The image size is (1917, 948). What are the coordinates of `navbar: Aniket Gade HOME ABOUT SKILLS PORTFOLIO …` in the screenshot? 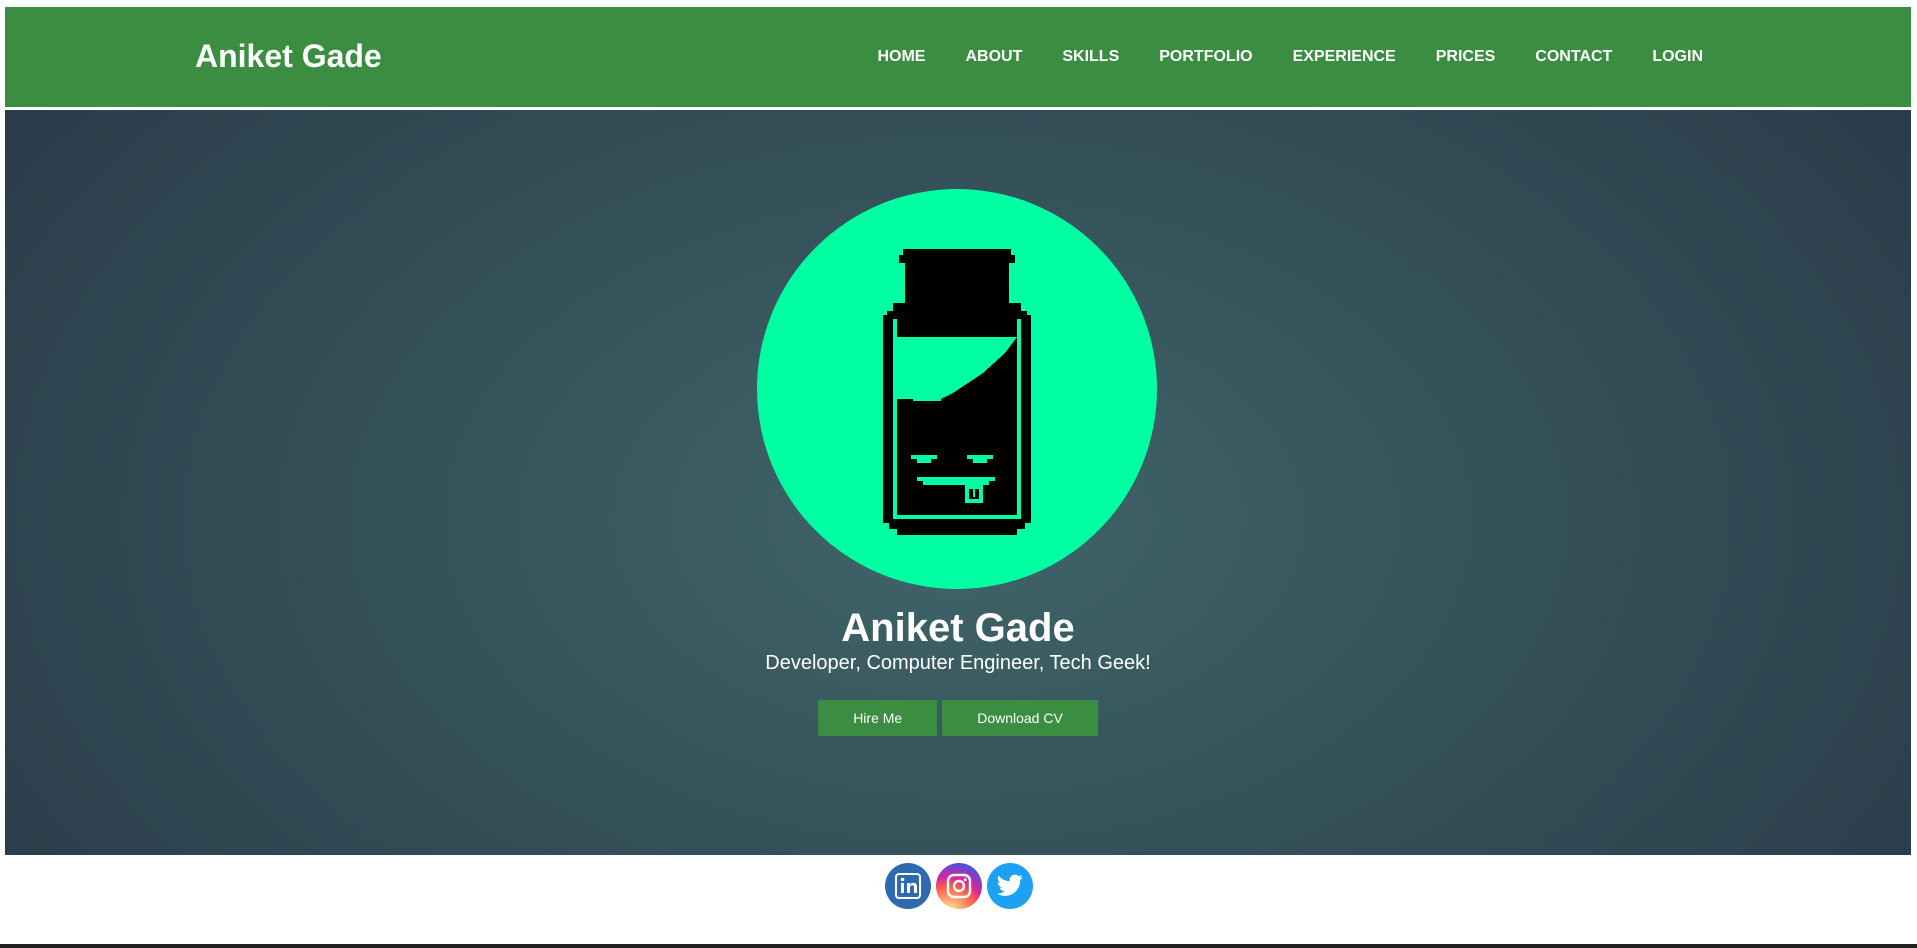 It's located at (958, 57).